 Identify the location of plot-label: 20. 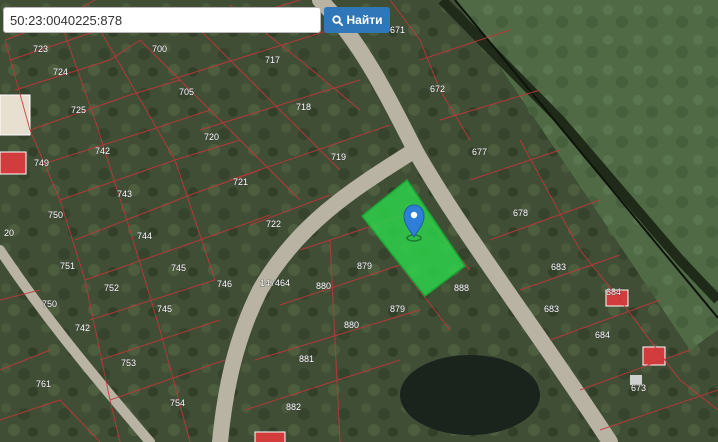
(9, 233).